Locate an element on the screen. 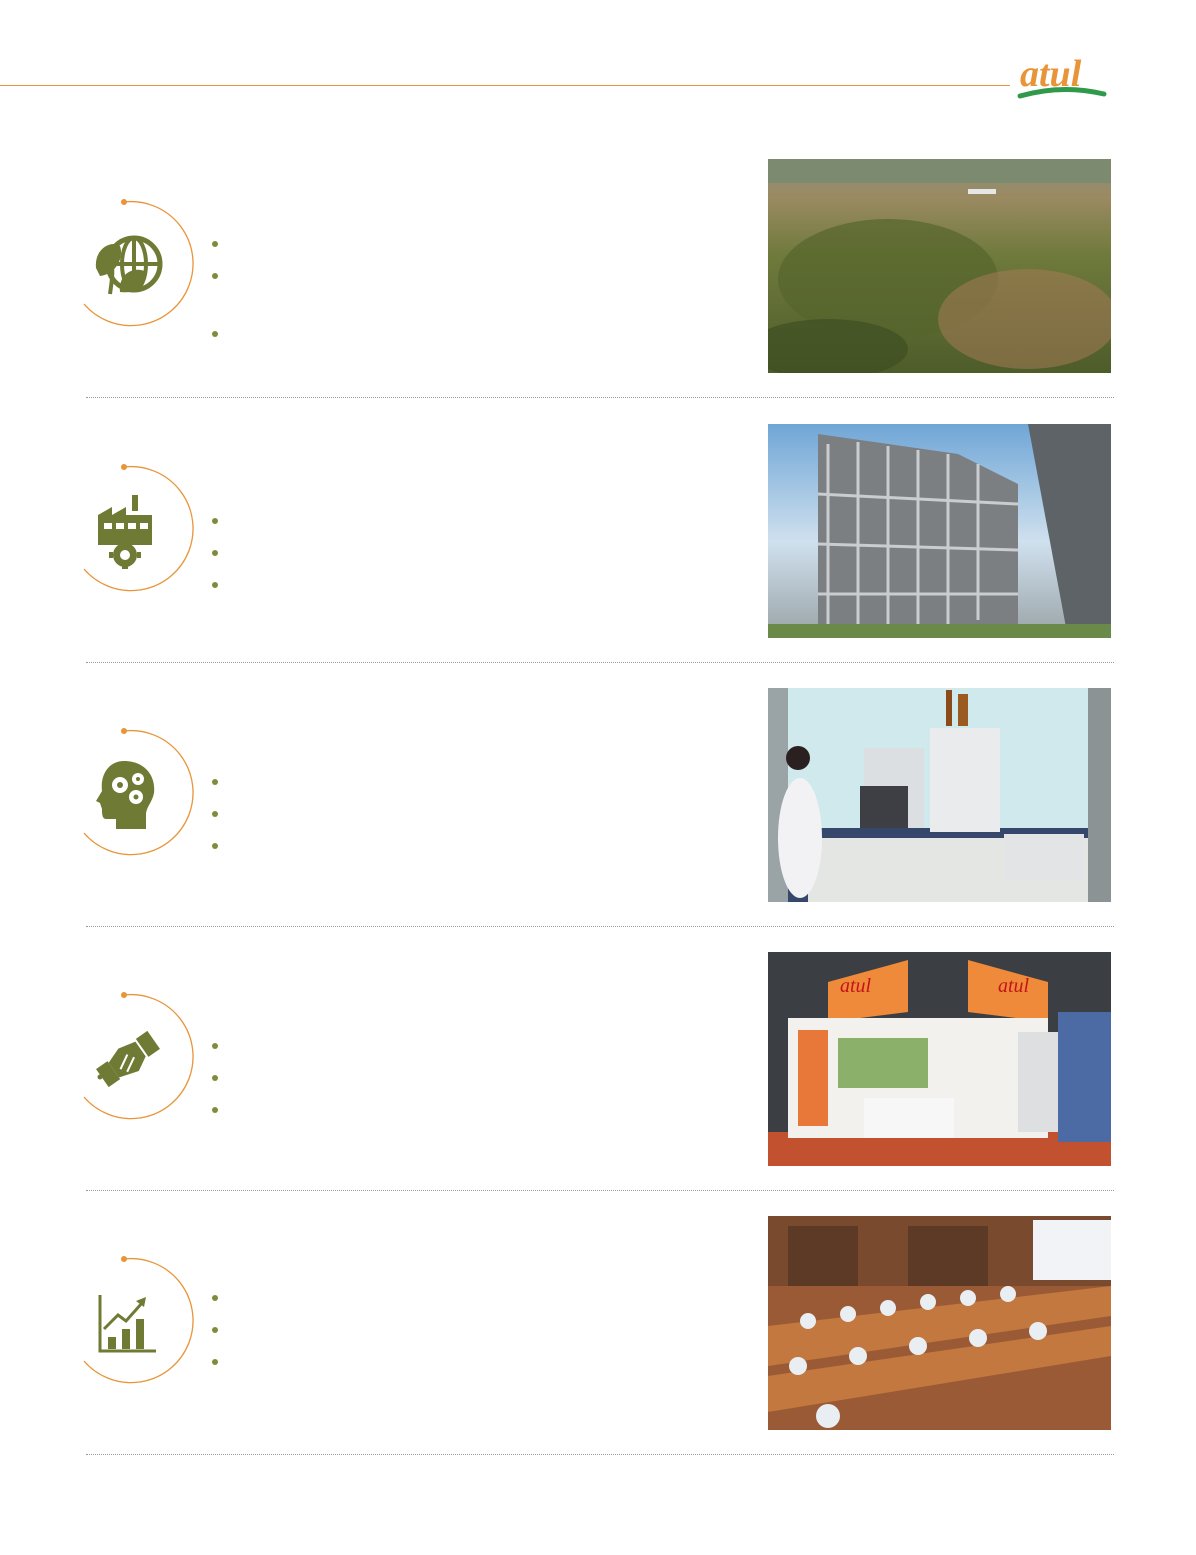  training-seminar-photo is located at coordinates (939, 1323).